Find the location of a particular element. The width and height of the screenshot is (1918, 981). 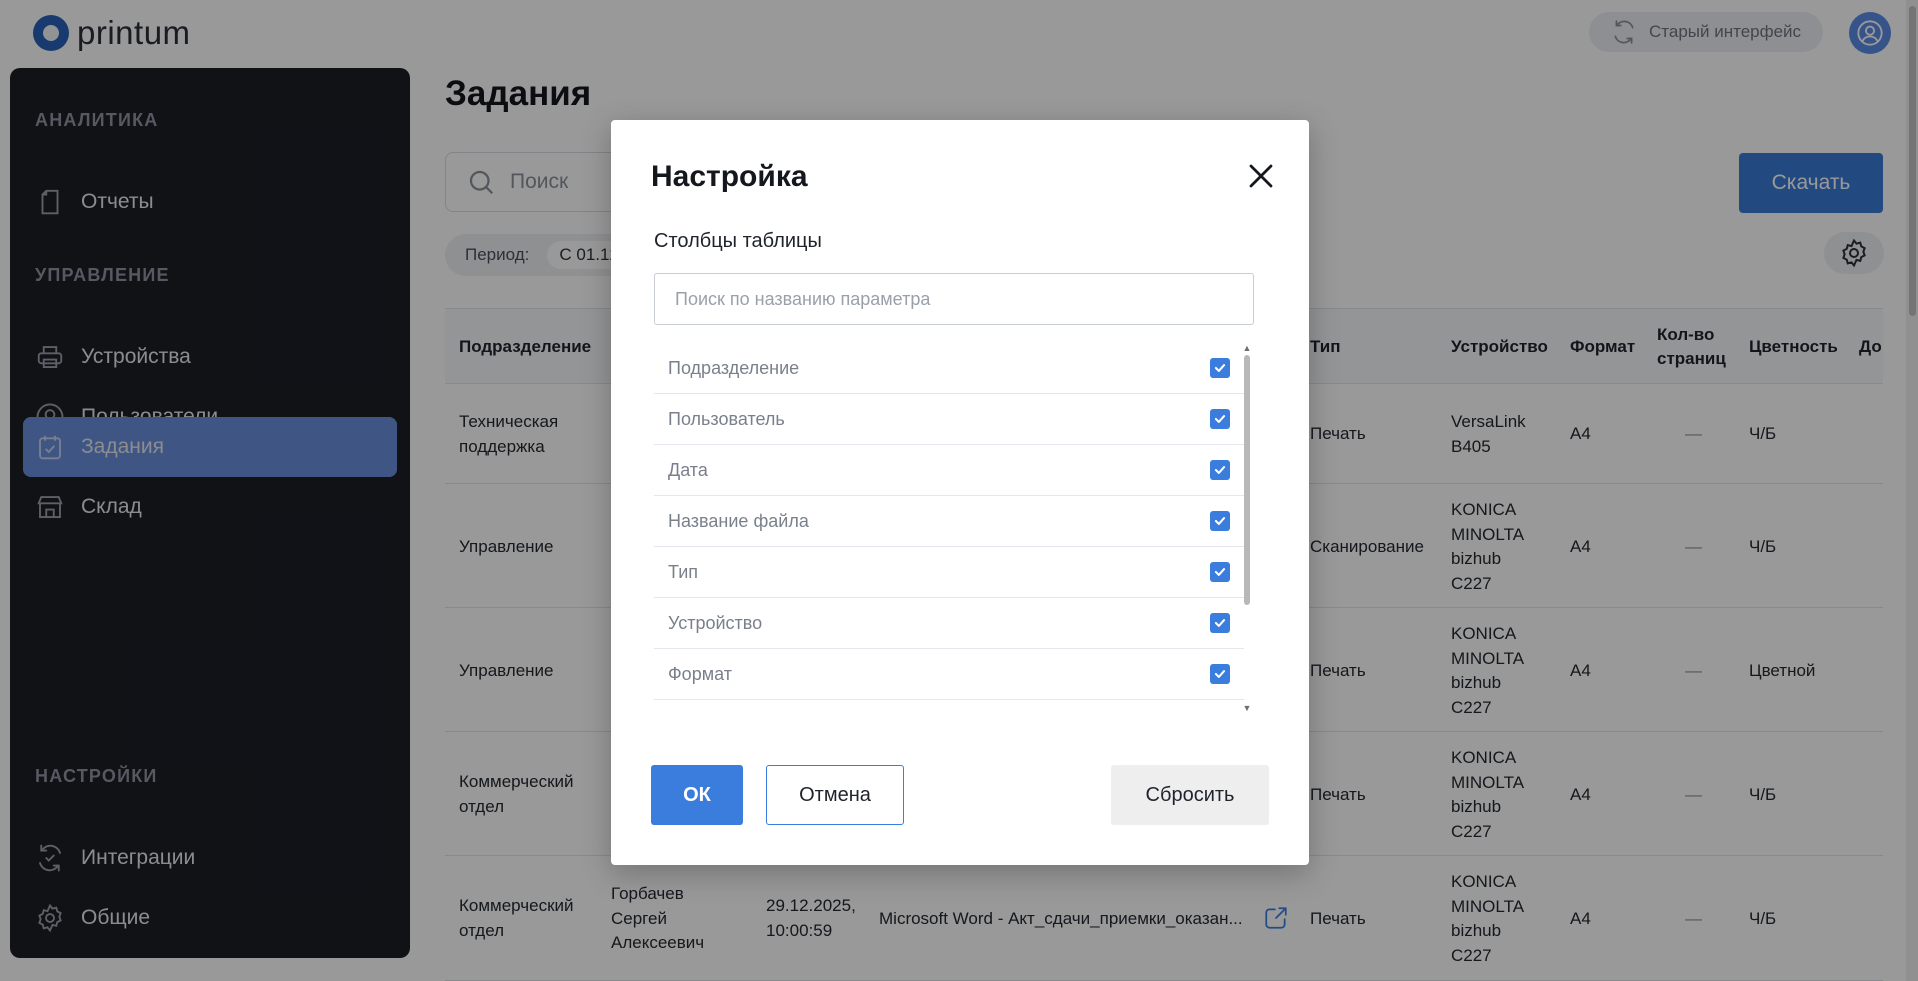

close-icon is located at coordinates (1261, 176).